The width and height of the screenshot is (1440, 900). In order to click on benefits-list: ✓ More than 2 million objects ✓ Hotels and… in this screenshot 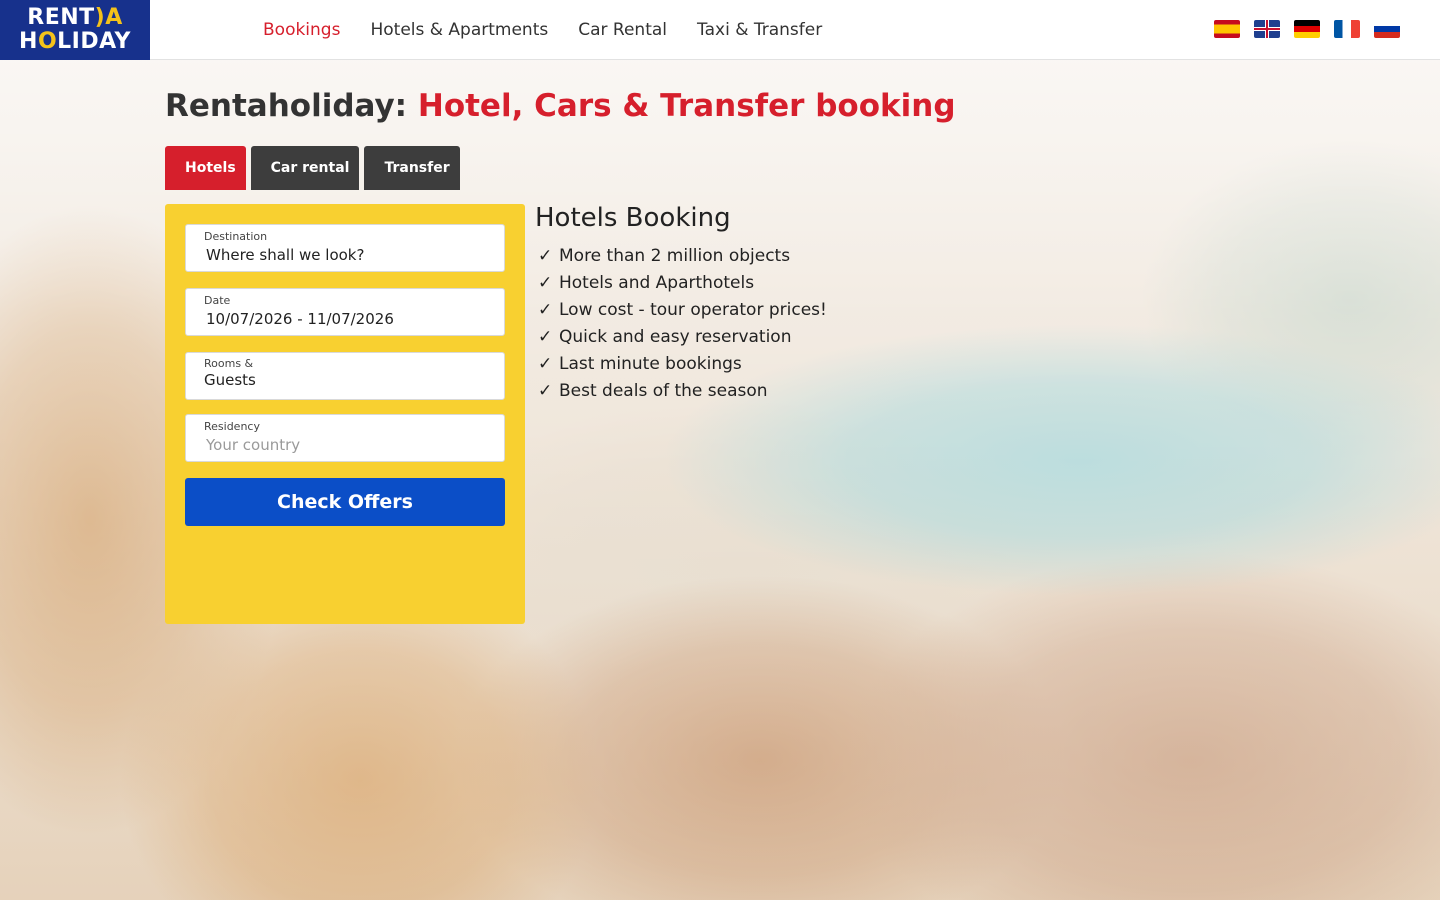, I will do `click(681, 324)`.